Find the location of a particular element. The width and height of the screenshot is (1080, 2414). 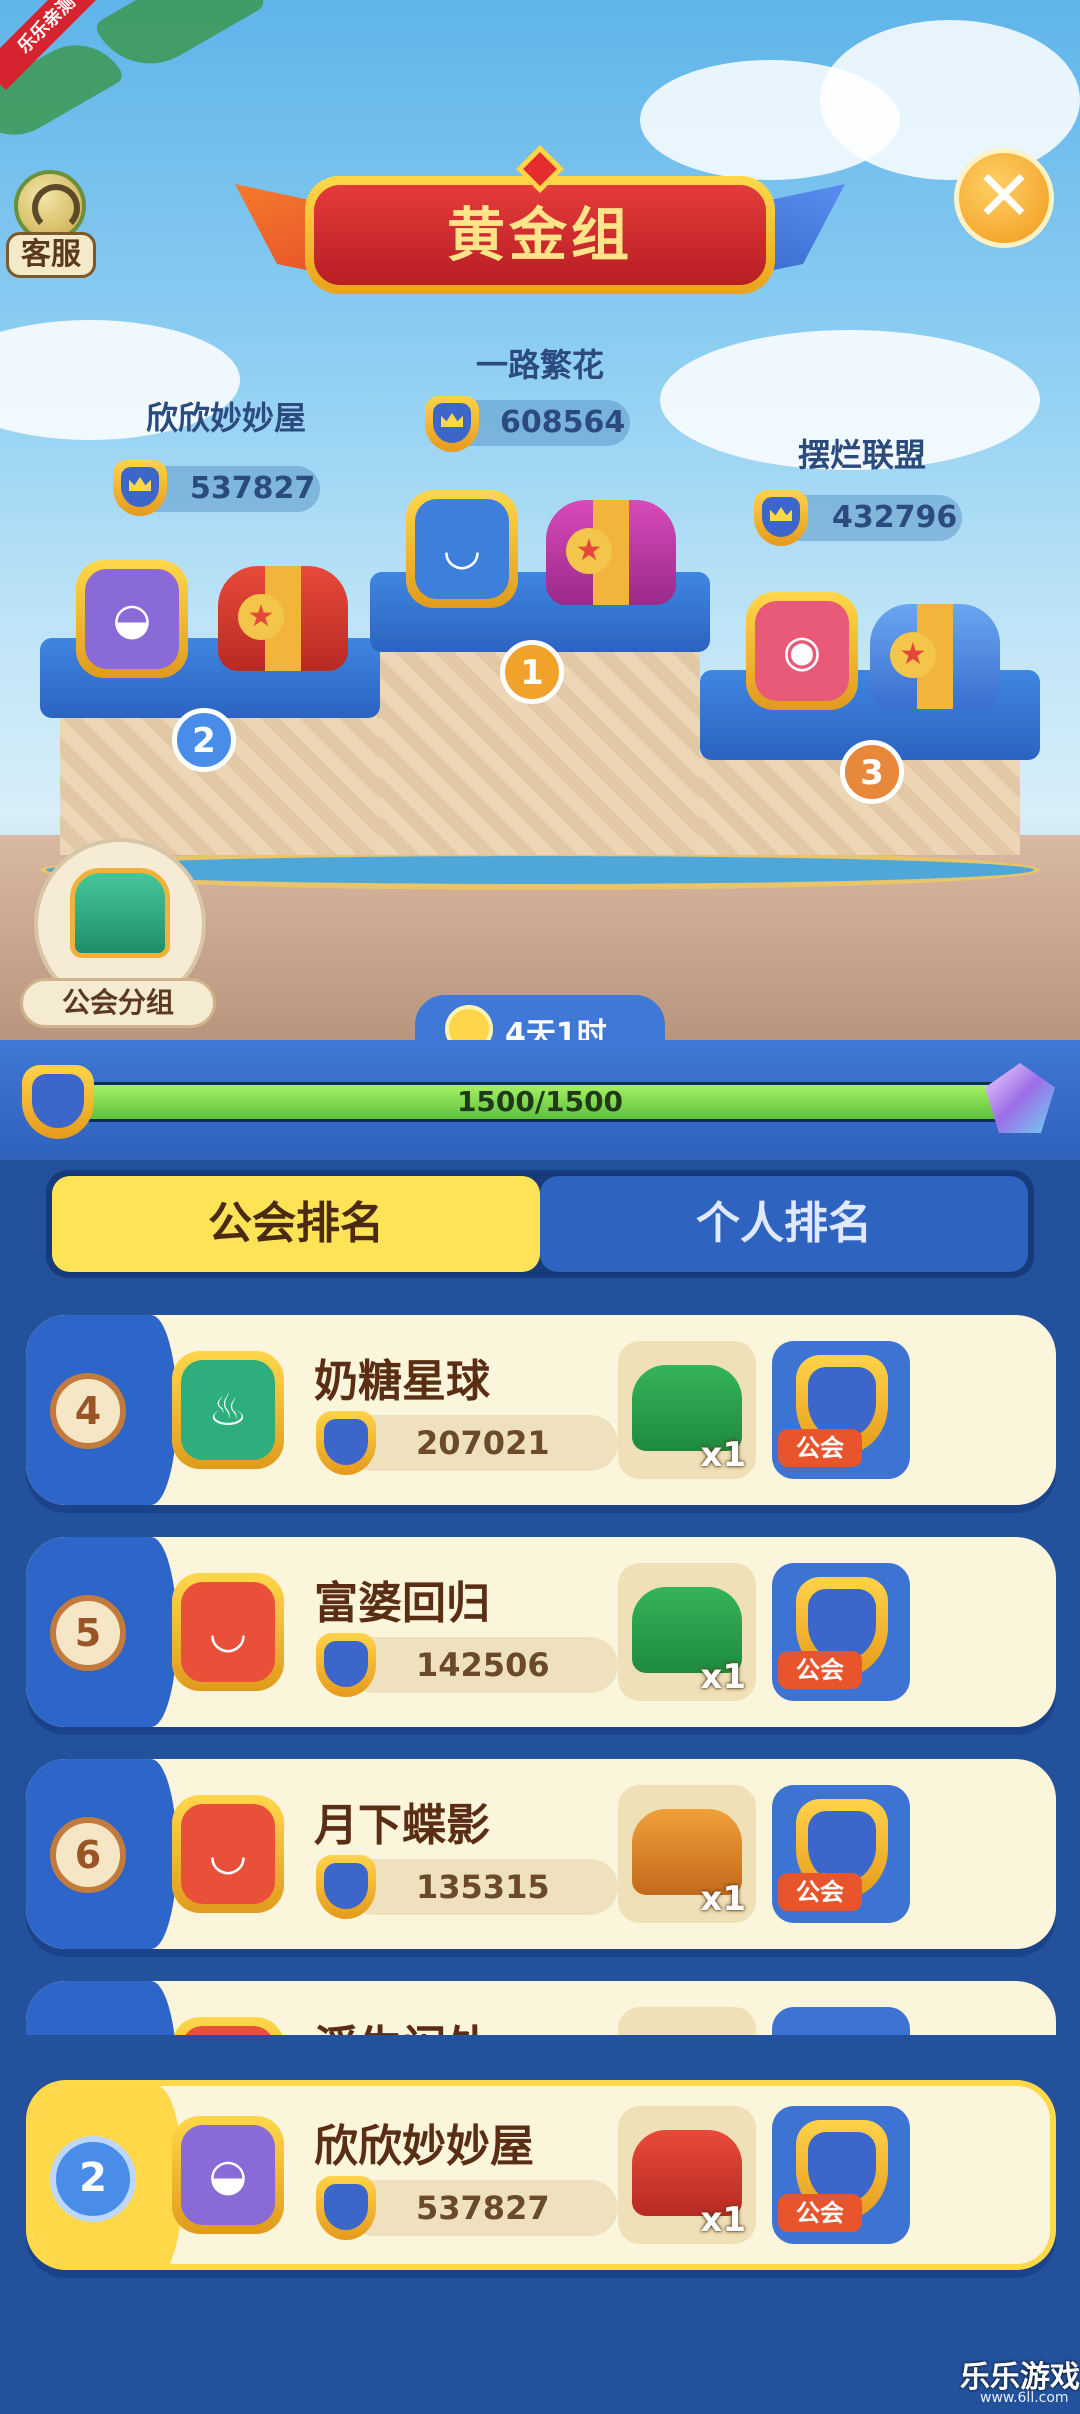

rank-3-medal: 3 is located at coordinates (872, 772).